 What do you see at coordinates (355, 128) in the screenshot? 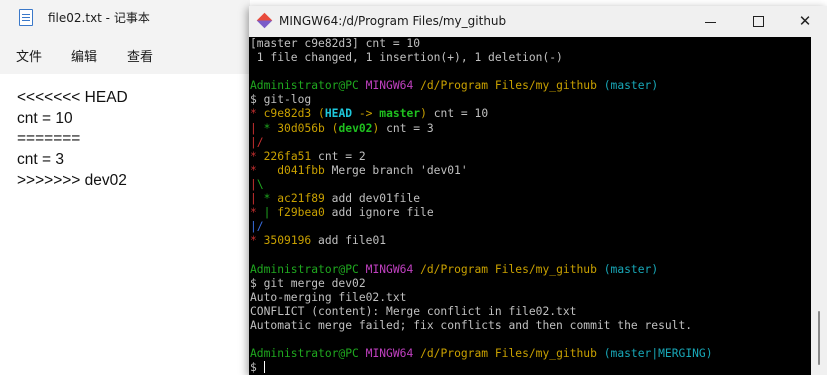
I see `ref-branch: dev02` at bounding box center [355, 128].